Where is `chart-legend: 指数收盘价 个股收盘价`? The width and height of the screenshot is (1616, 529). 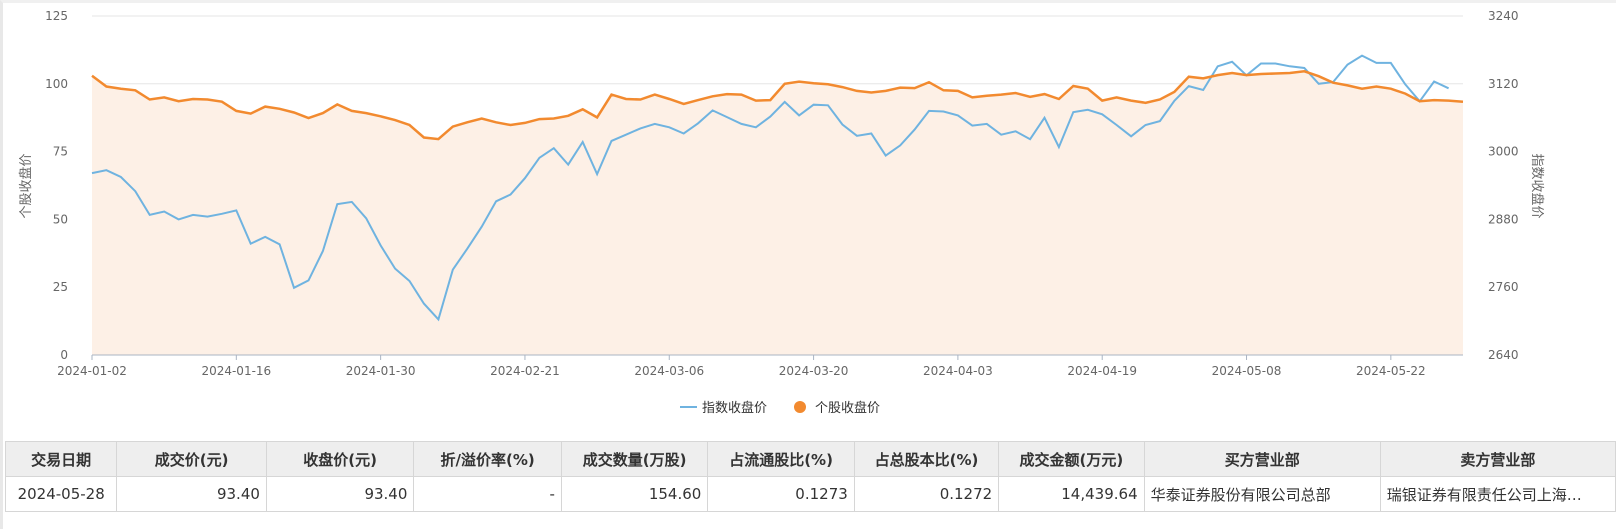 chart-legend: 指数收盘价 个股收盘价 is located at coordinates (780, 408).